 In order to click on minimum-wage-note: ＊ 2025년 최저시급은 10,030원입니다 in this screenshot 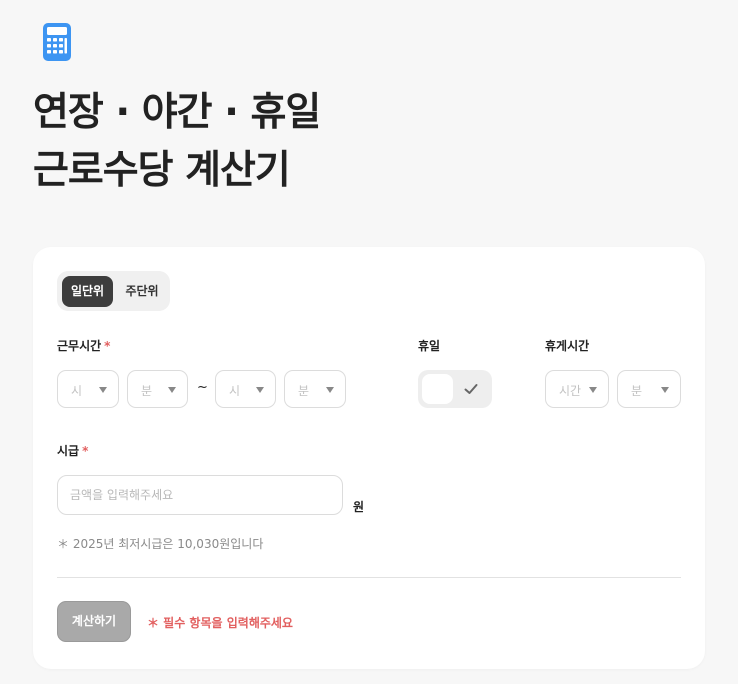, I will do `click(160, 544)`.